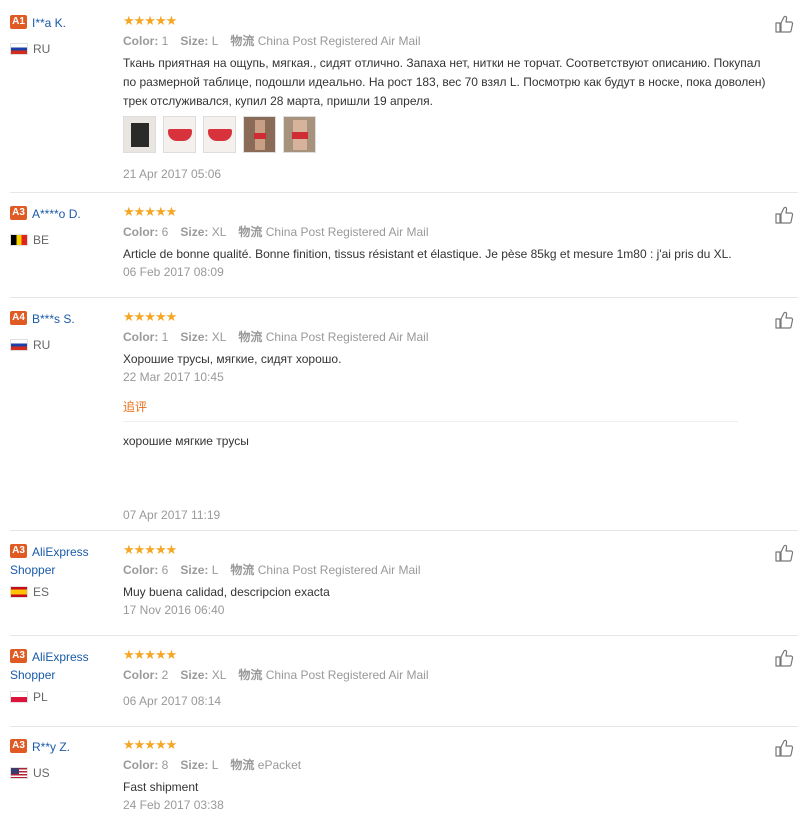 This screenshot has width=798, height=825. Describe the element at coordinates (42, 345) in the screenshot. I see `country-code: RU` at that location.